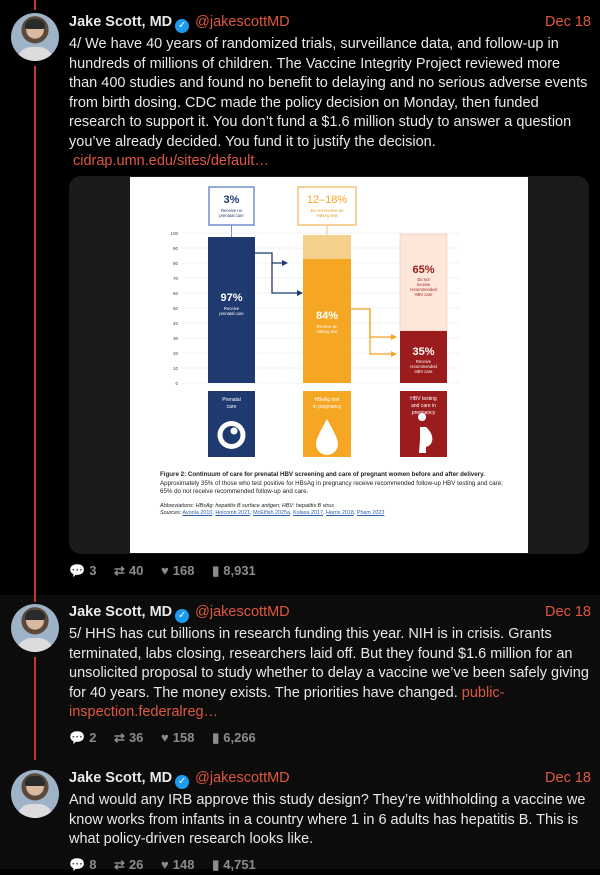 The width and height of the screenshot is (600, 875). What do you see at coordinates (340, 513) in the screenshot?
I see `source-link: Harris 2018` at bounding box center [340, 513].